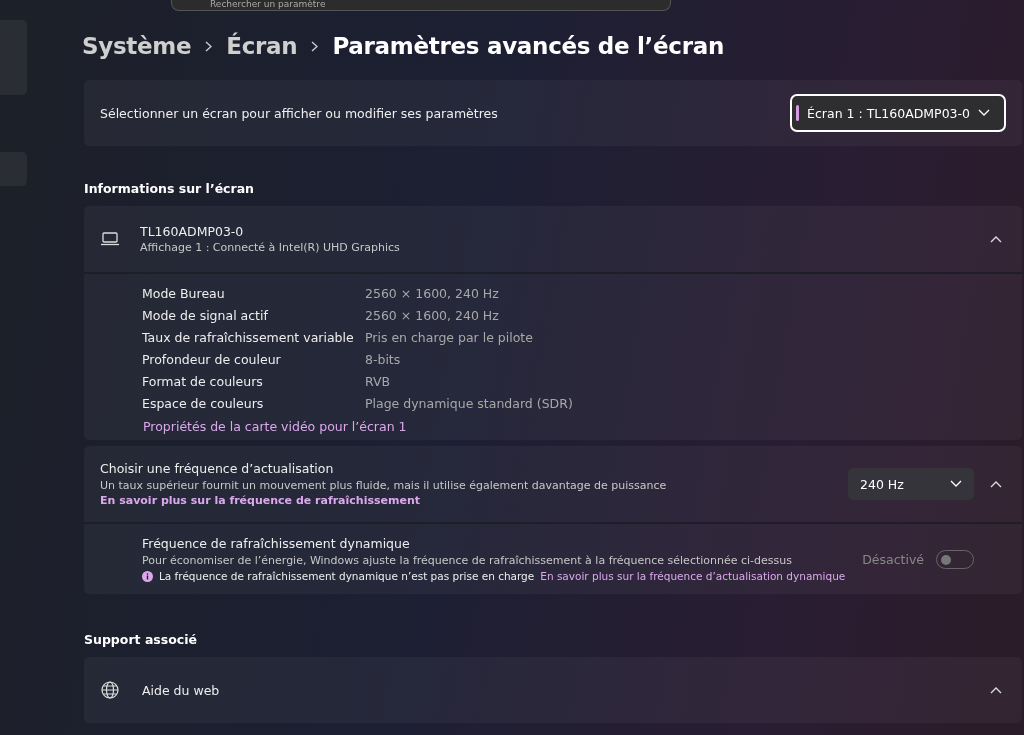 The width and height of the screenshot is (1024, 735). Describe the element at coordinates (184, 293) in the screenshot. I see `info-label: Mode Bureau` at that location.